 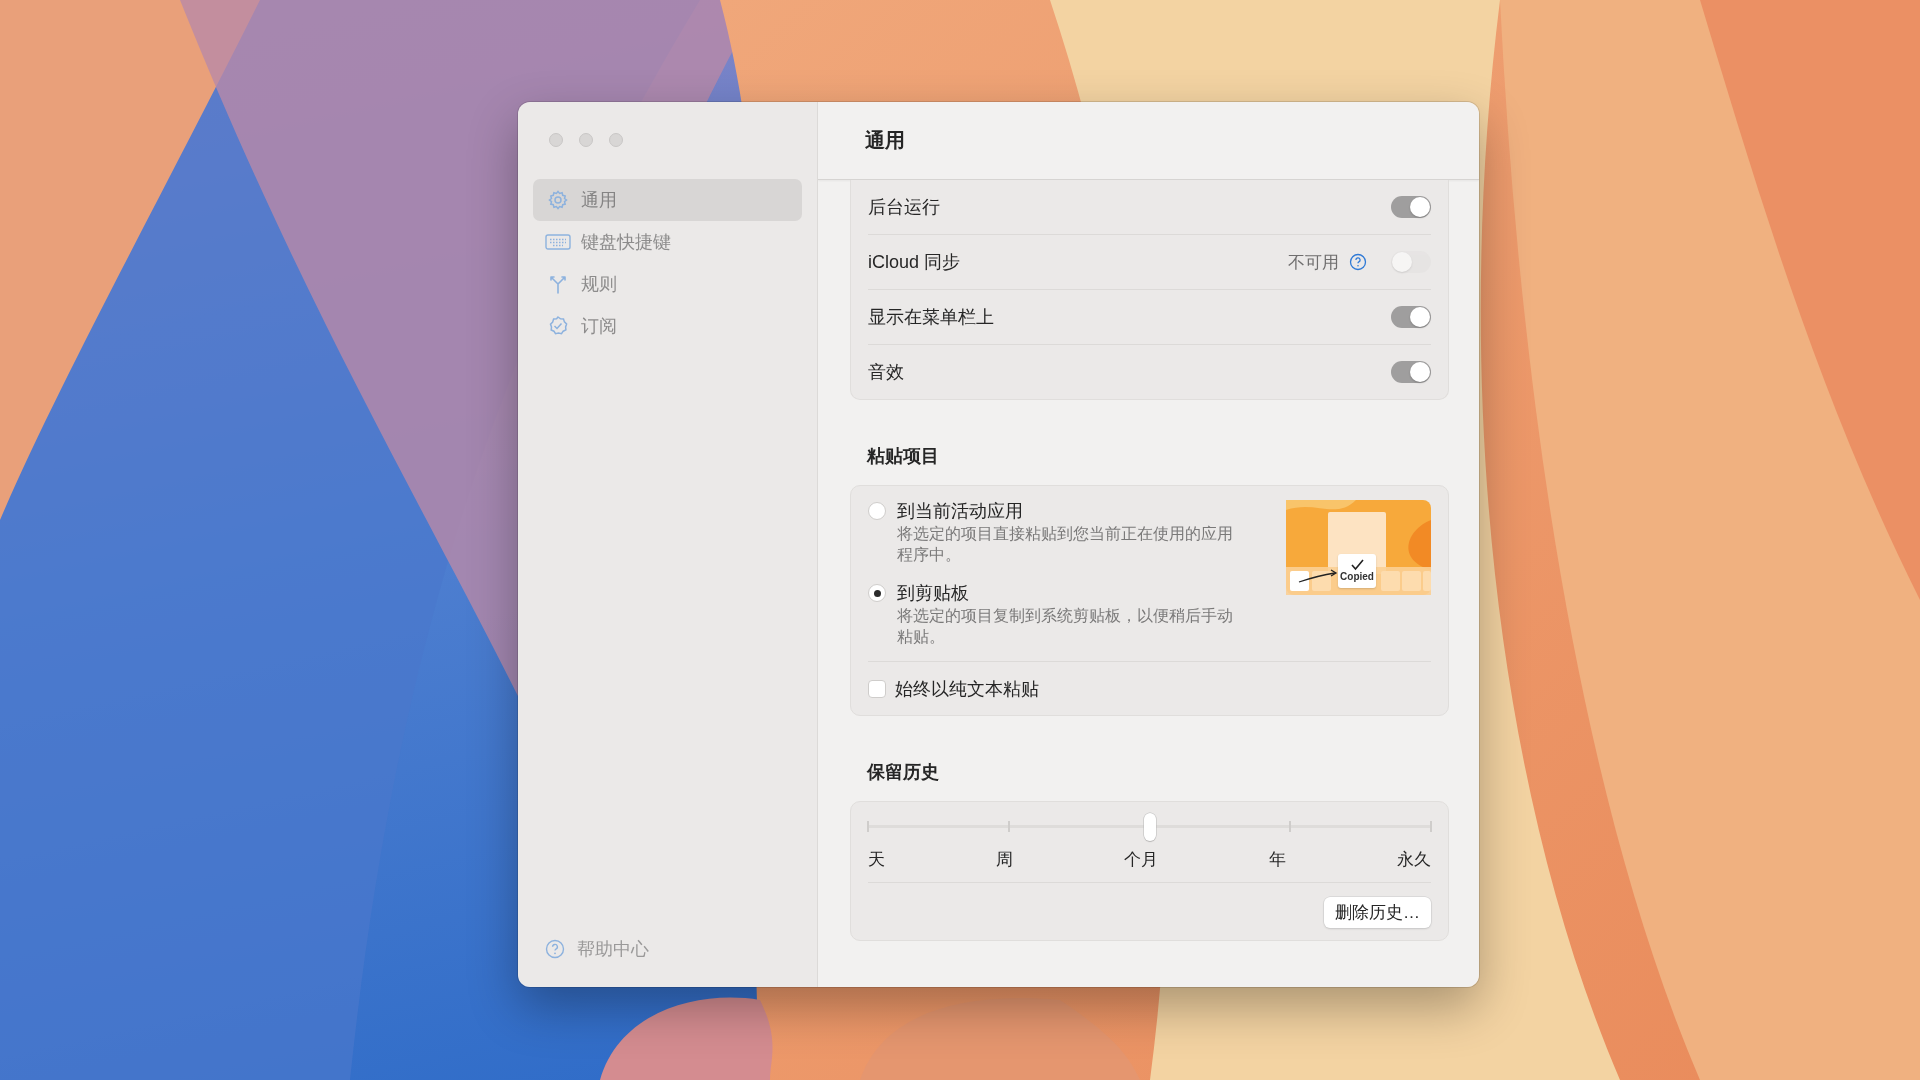 What do you see at coordinates (667, 284) in the screenshot?
I see `sidebar-item: 规则` at bounding box center [667, 284].